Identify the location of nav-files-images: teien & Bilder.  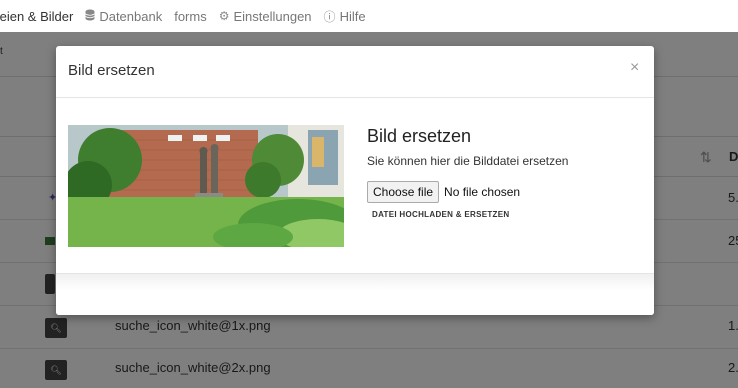
(36, 16).